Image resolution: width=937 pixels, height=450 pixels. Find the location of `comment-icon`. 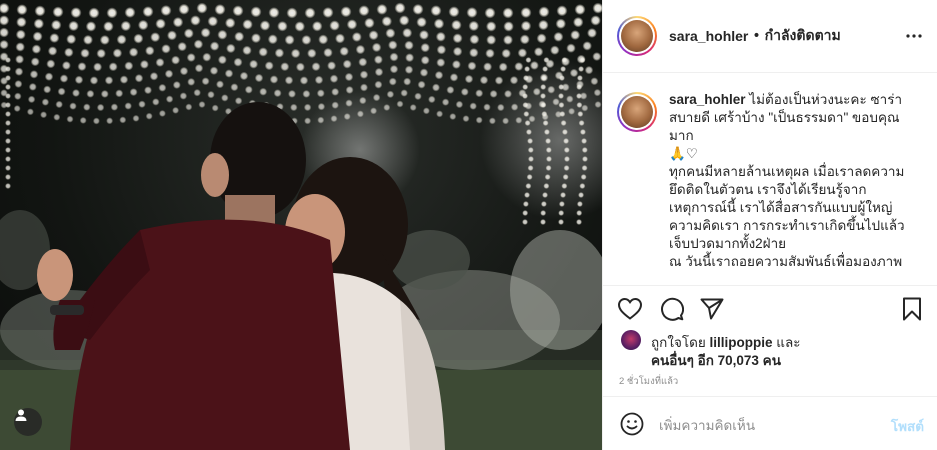

comment-icon is located at coordinates (672, 309).